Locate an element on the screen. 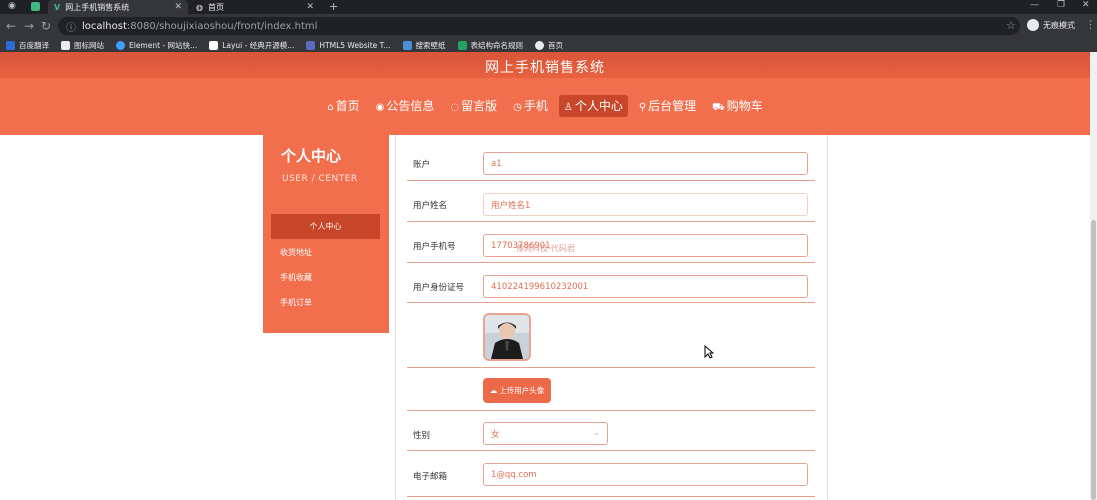  bookmark-item: 首页 is located at coordinates (549, 45).